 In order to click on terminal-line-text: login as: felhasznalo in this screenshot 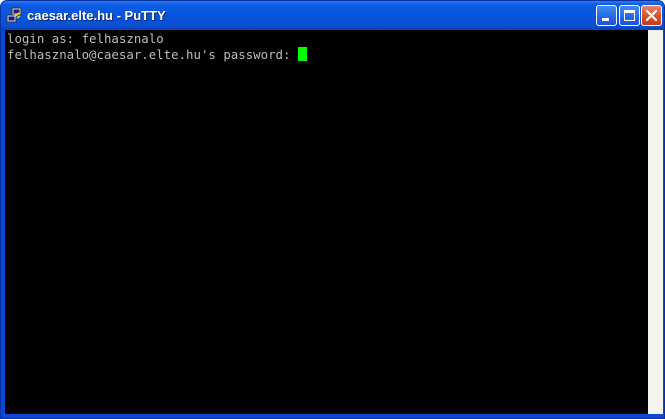, I will do `click(85, 38)`.